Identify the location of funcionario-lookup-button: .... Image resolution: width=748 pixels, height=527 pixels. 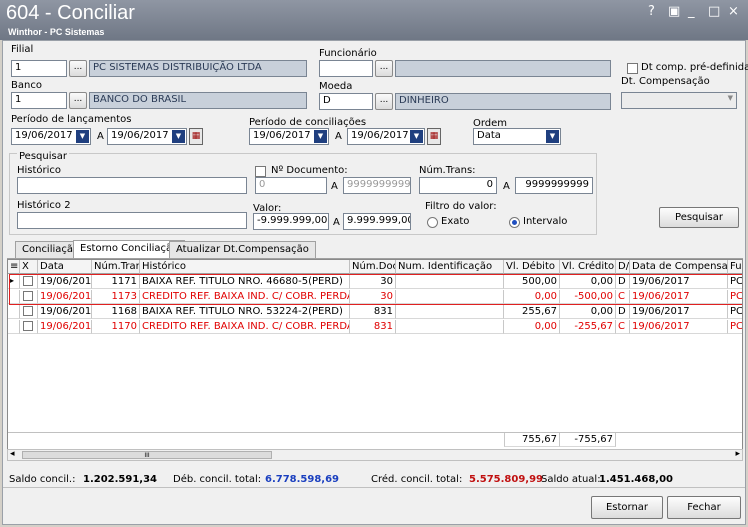
(384, 68).